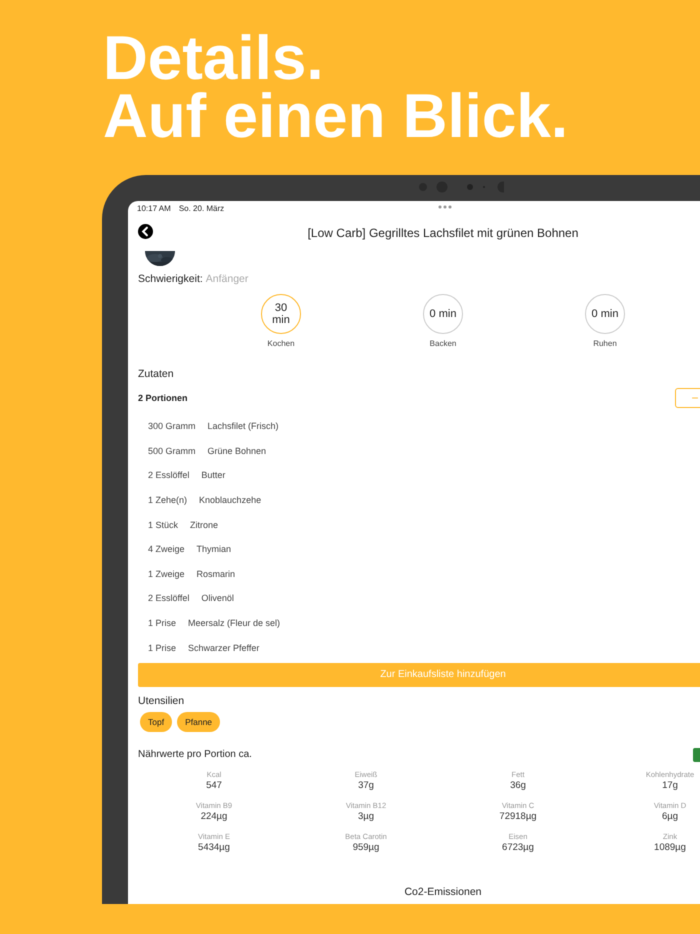 The height and width of the screenshot is (934, 700). Describe the element at coordinates (166, 573) in the screenshot. I see `ingredient-amount: 1 Zweige` at that location.